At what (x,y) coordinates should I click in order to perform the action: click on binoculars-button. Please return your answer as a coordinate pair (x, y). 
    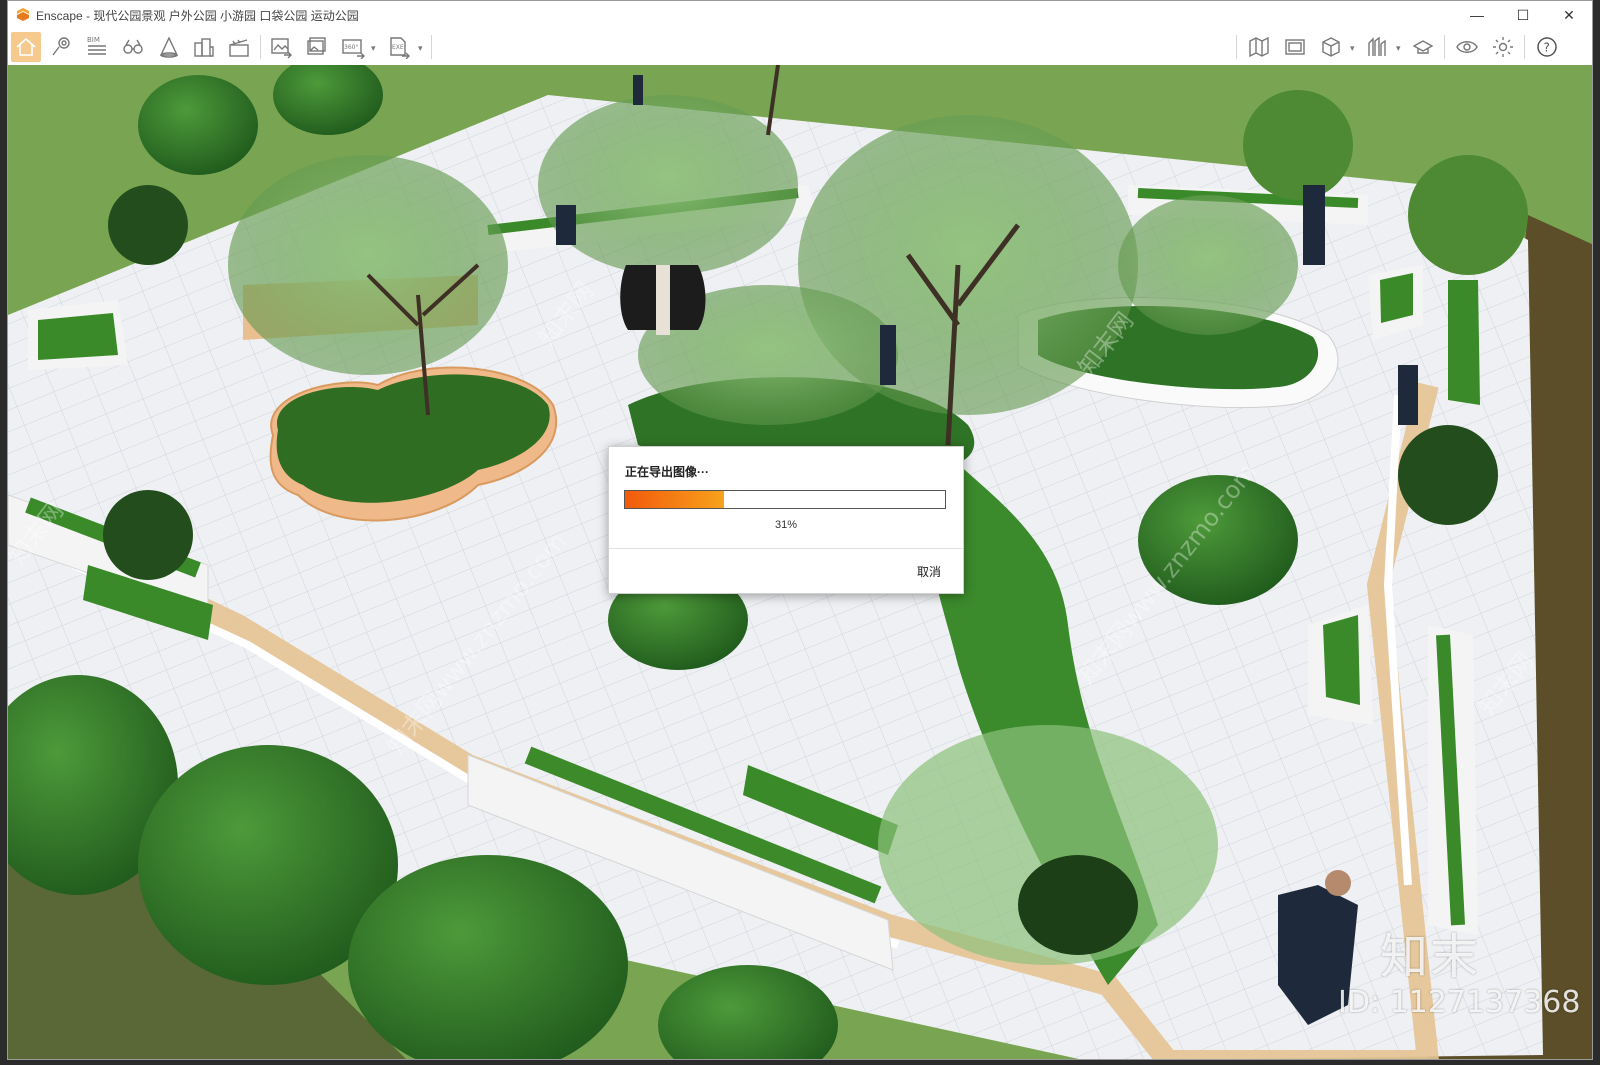
    Looking at the image, I should click on (133, 47).